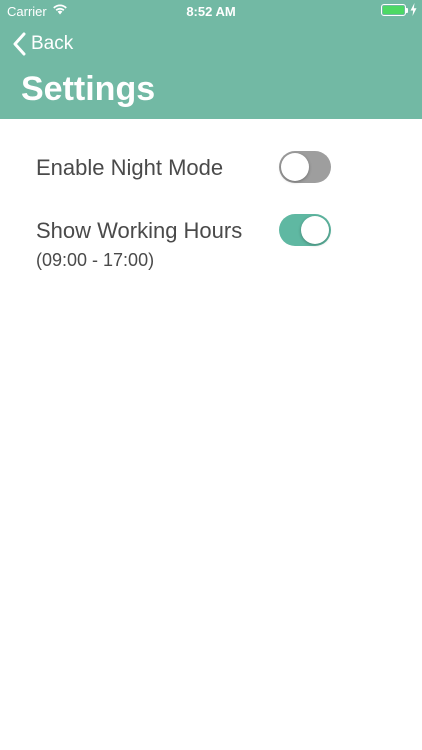 Image resolution: width=422 pixels, height=750 pixels. I want to click on back-button: Back, so click(42, 44).